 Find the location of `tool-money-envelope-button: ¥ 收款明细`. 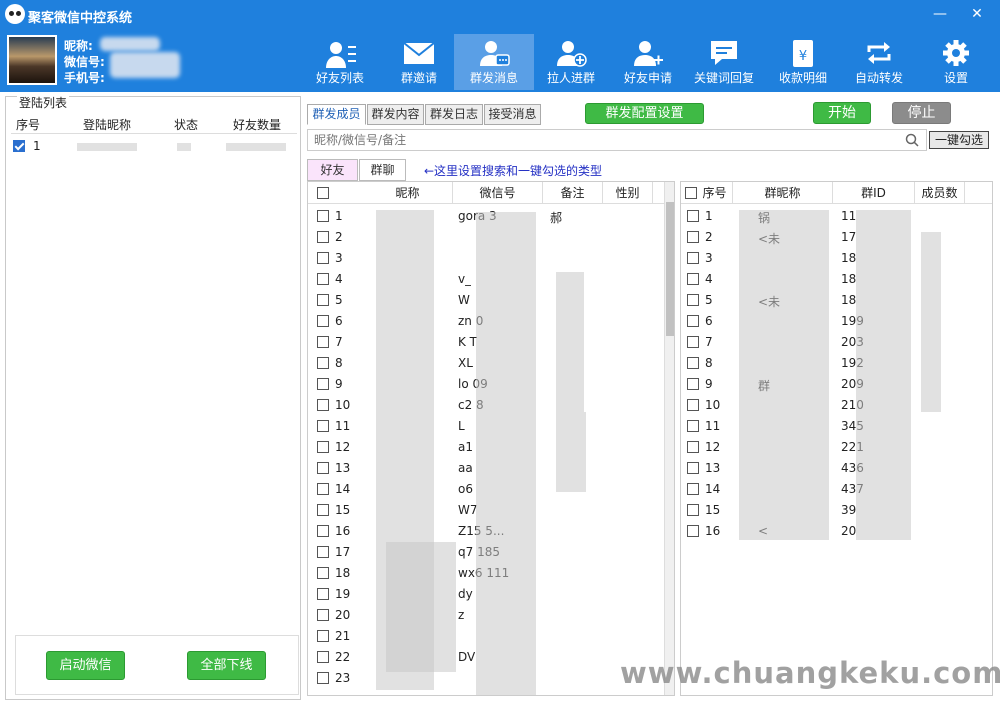

tool-money-envelope-button: ¥ 收款明细 is located at coordinates (803, 62).